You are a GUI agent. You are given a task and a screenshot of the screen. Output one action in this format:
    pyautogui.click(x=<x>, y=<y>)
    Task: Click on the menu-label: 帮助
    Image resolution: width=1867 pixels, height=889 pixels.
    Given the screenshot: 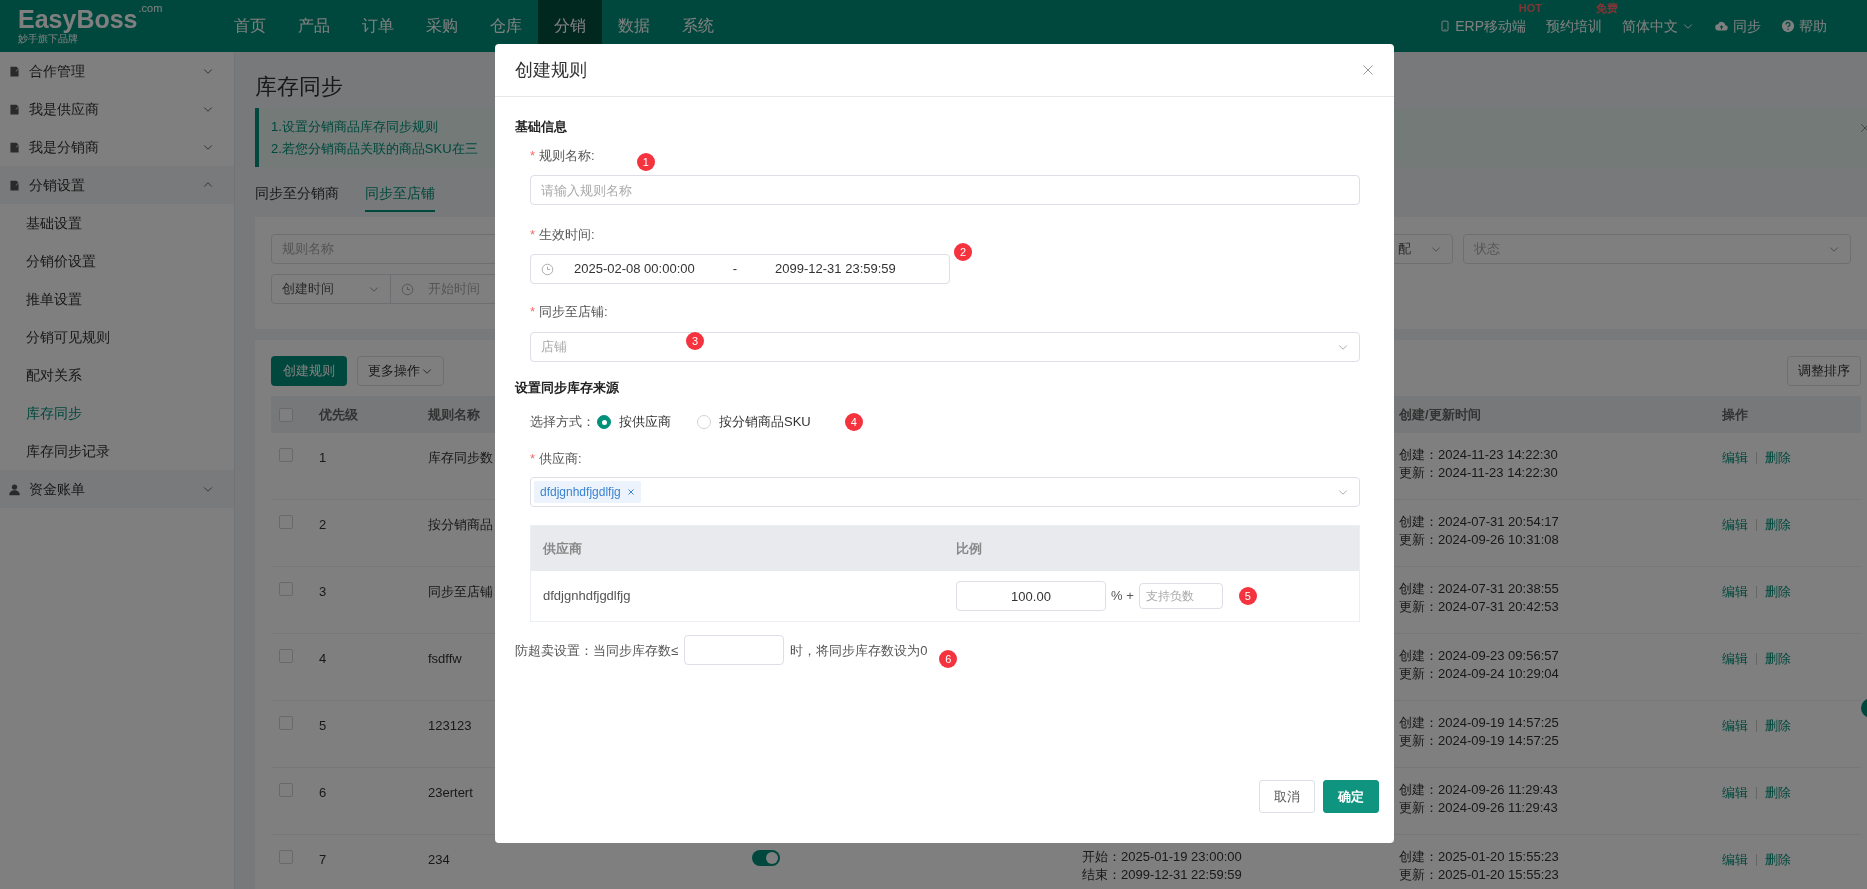 What is the action you would take?
    pyautogui.click(x=1813, y=26)
    